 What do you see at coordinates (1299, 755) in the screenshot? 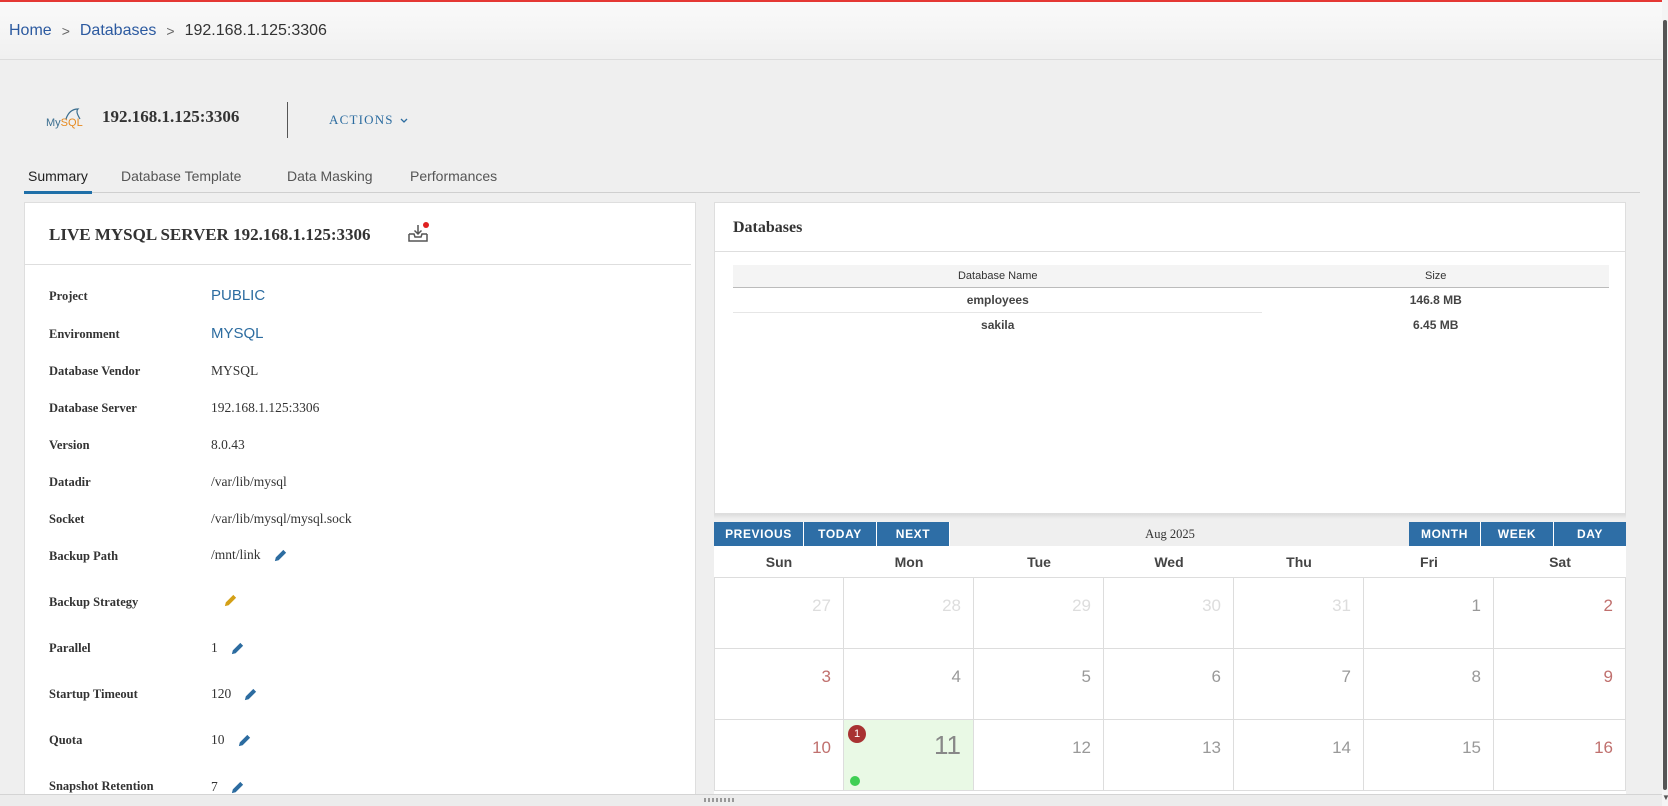
I see `calendar-day-cell: 14` at bounding box center [1299, 755].